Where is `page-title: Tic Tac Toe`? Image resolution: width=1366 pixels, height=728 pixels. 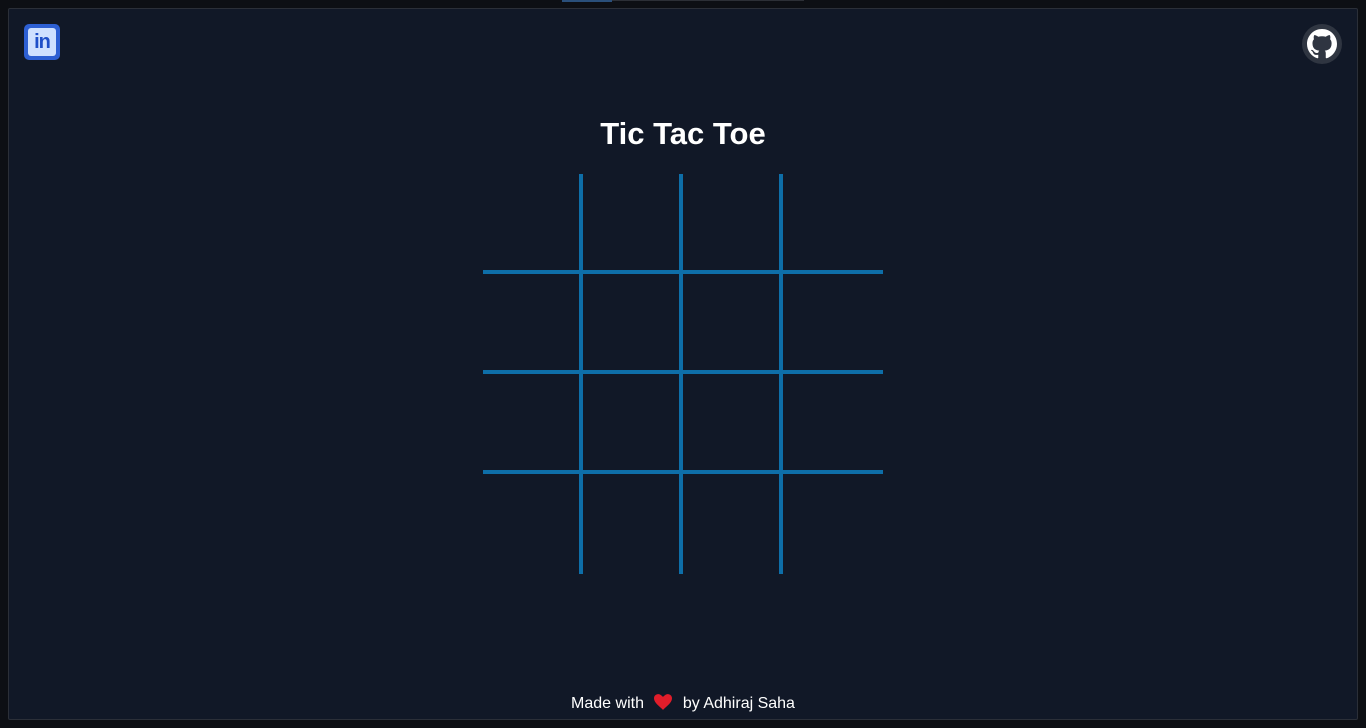 page-title: Tic Tac Toe is located at coordinates (683, 133).